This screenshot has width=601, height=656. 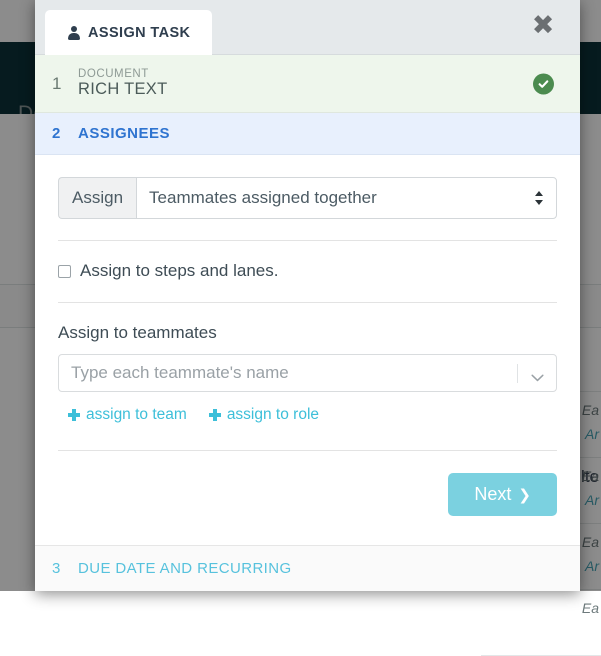 I want to click on teammates-input: Type each teammate's name, so click(x=307, y=373).